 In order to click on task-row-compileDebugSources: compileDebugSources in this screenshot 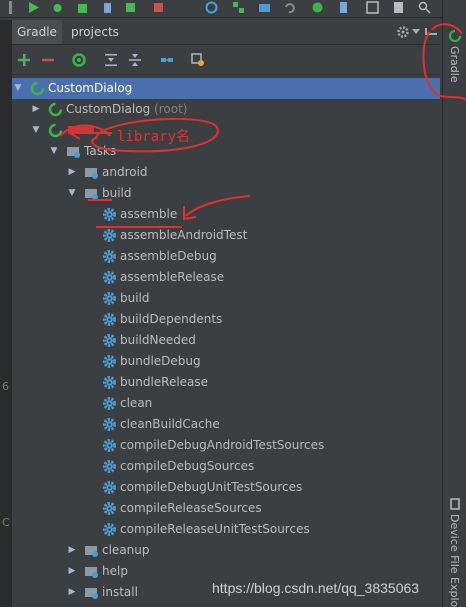, I will do `click(226, 466)`.